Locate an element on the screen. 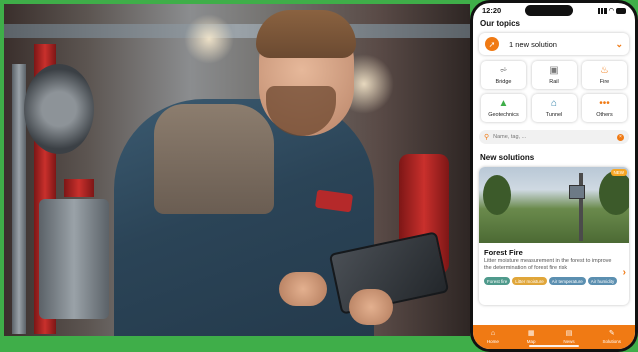  sensor-box is located at coordinates (577, 192).